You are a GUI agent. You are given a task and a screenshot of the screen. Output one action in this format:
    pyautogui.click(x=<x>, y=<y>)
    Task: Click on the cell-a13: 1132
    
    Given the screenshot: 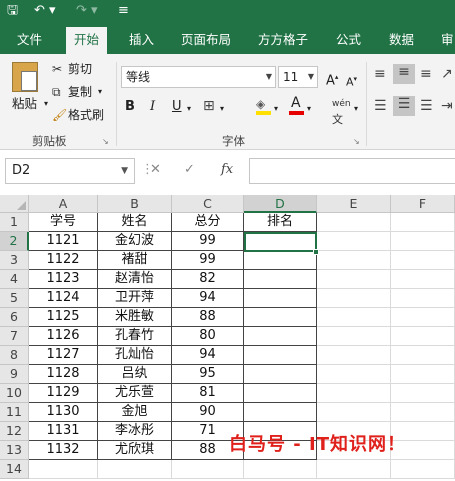 What is the action you would take?
    pyautogui.click(x=63, y=450)
    